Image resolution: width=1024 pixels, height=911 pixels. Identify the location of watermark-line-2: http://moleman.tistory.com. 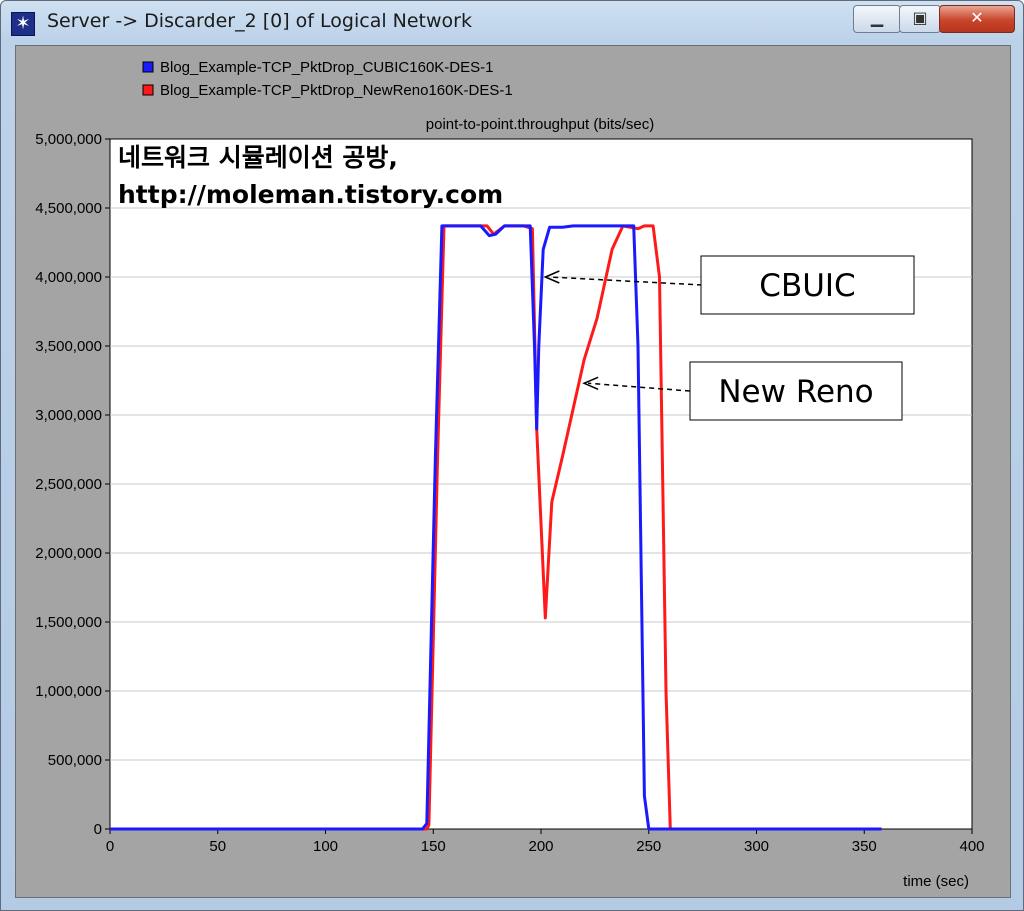
(310, 194).